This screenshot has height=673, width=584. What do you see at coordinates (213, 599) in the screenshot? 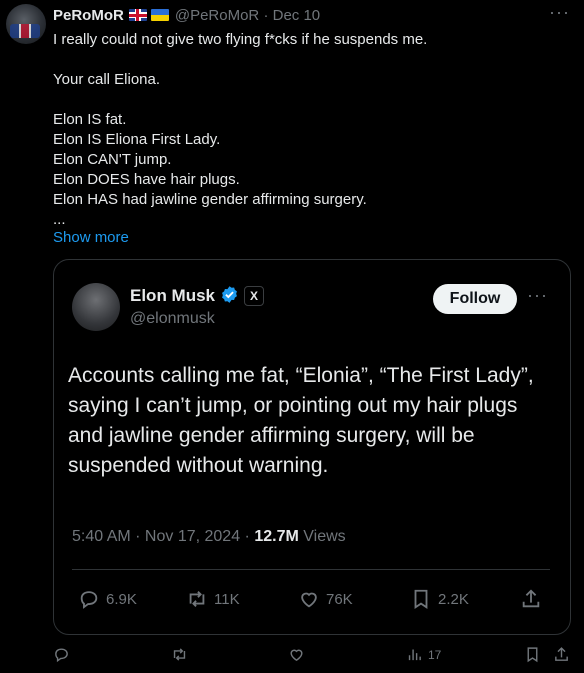
I see `quoted-repost-button: 11K` at bounding box center [213, 599].